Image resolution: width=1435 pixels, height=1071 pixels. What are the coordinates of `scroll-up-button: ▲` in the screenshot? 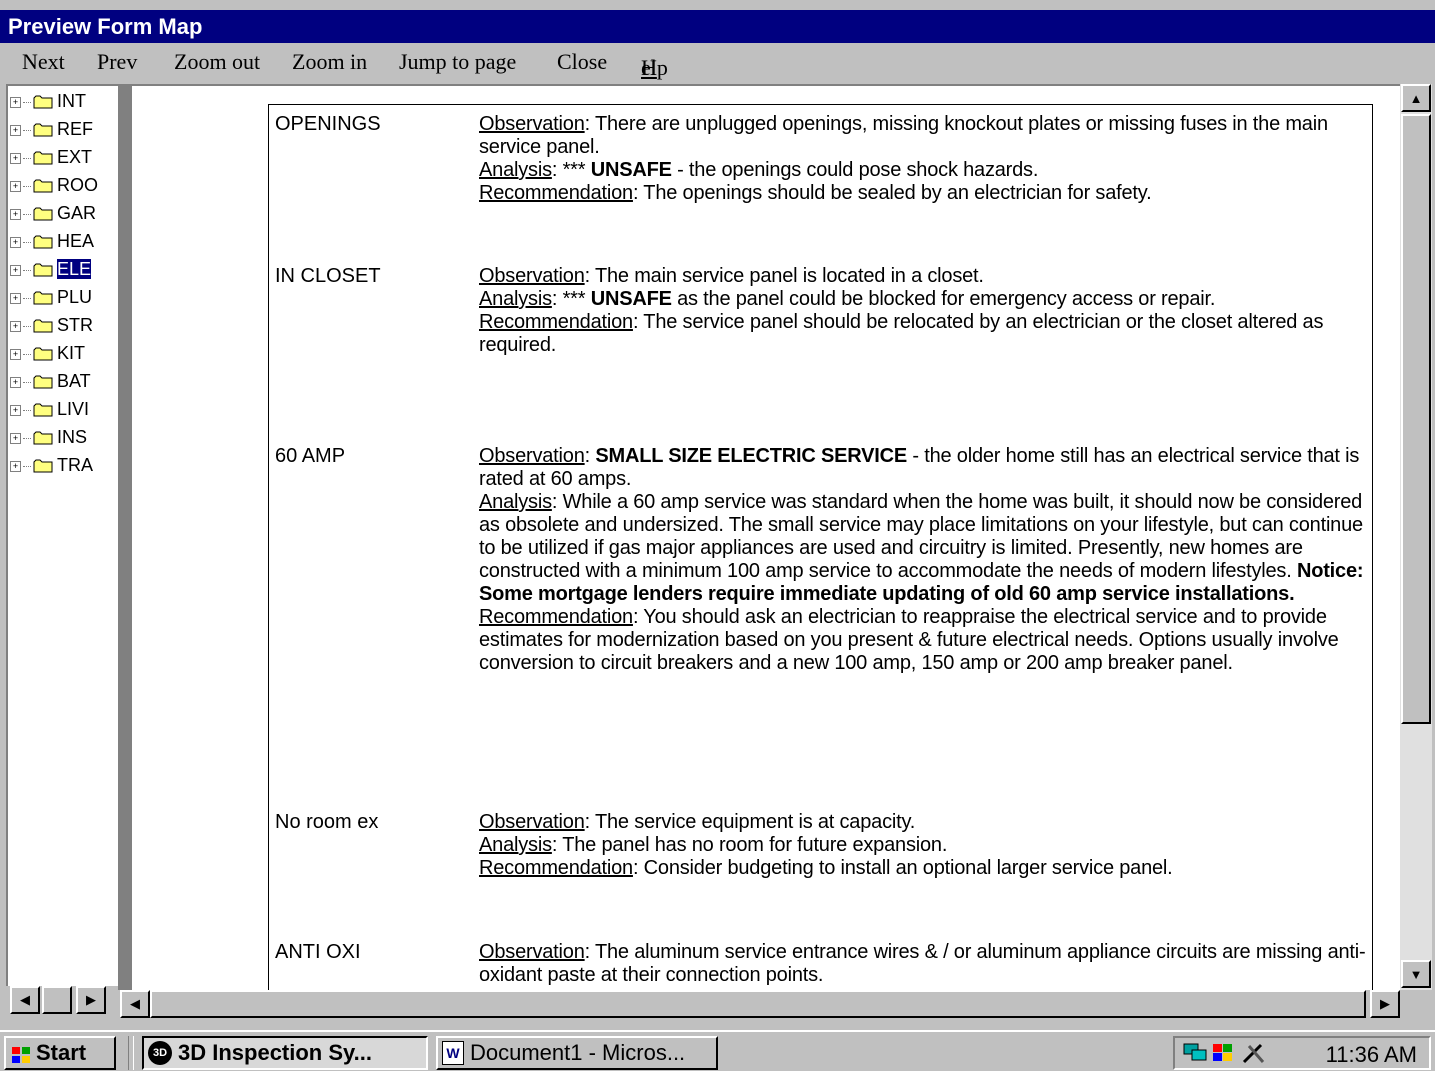 It's located at (1416, 98).